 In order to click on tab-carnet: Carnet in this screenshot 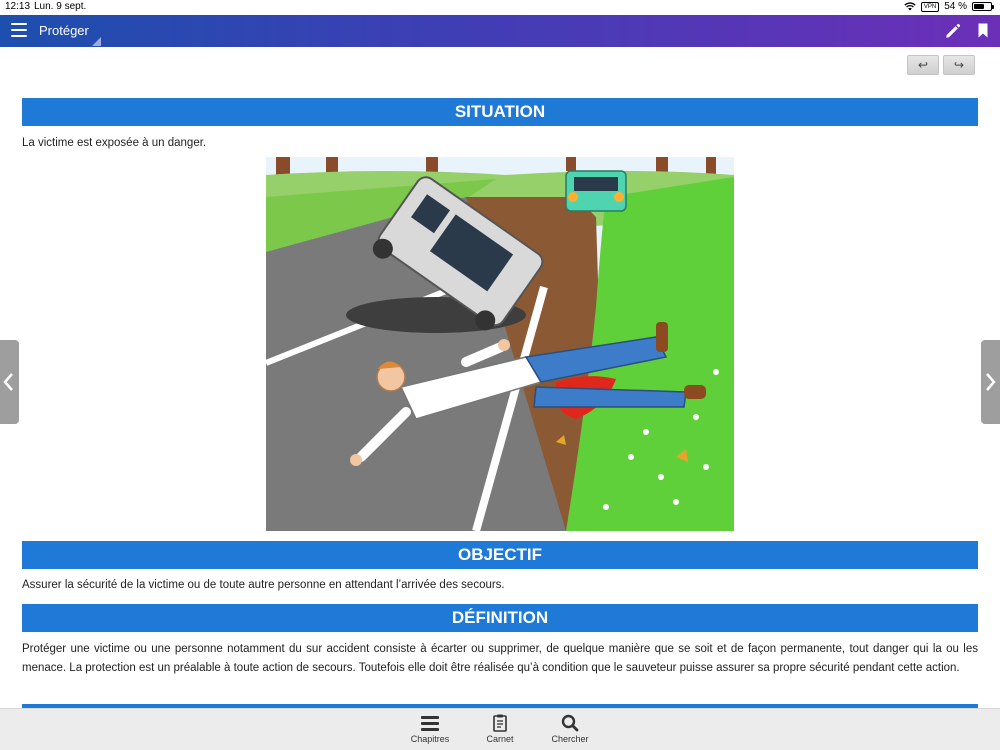, I will do `click(500, 729)`.